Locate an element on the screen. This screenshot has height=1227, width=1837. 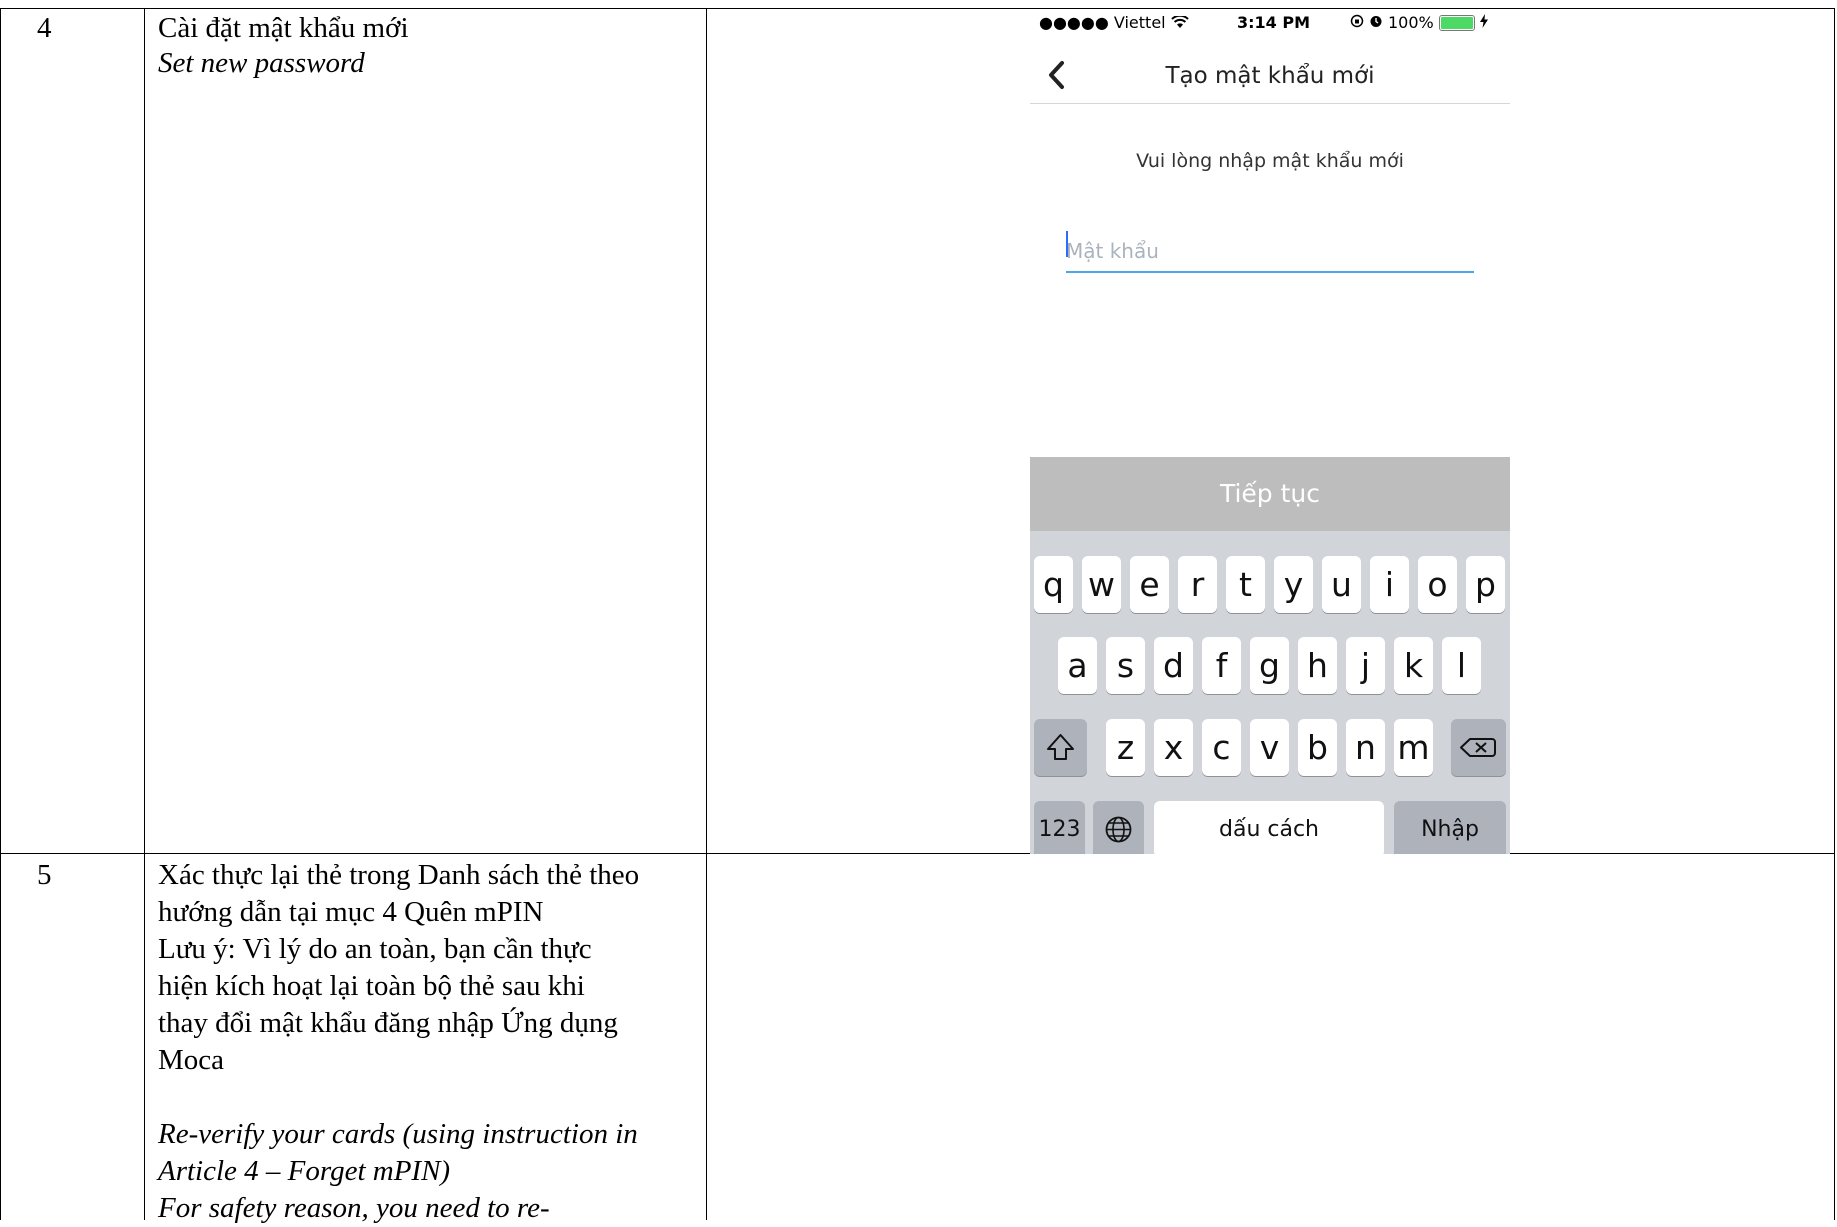
step-text-vi-line: hướng dẫn tại mục 4 Quên mPIN is located at coordinates (351, 912).